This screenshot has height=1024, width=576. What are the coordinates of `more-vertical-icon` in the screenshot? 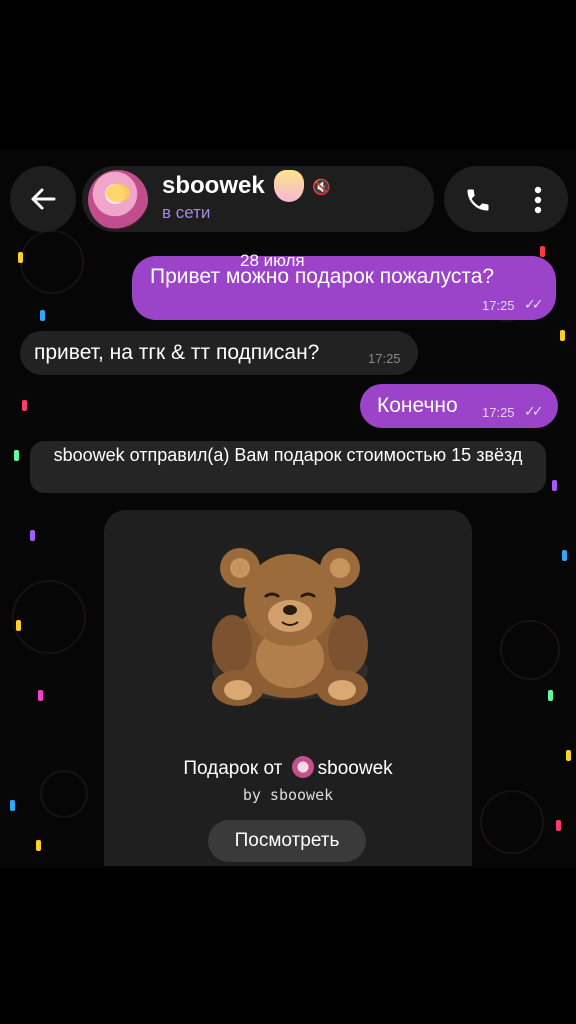 It's located at (538, 200).